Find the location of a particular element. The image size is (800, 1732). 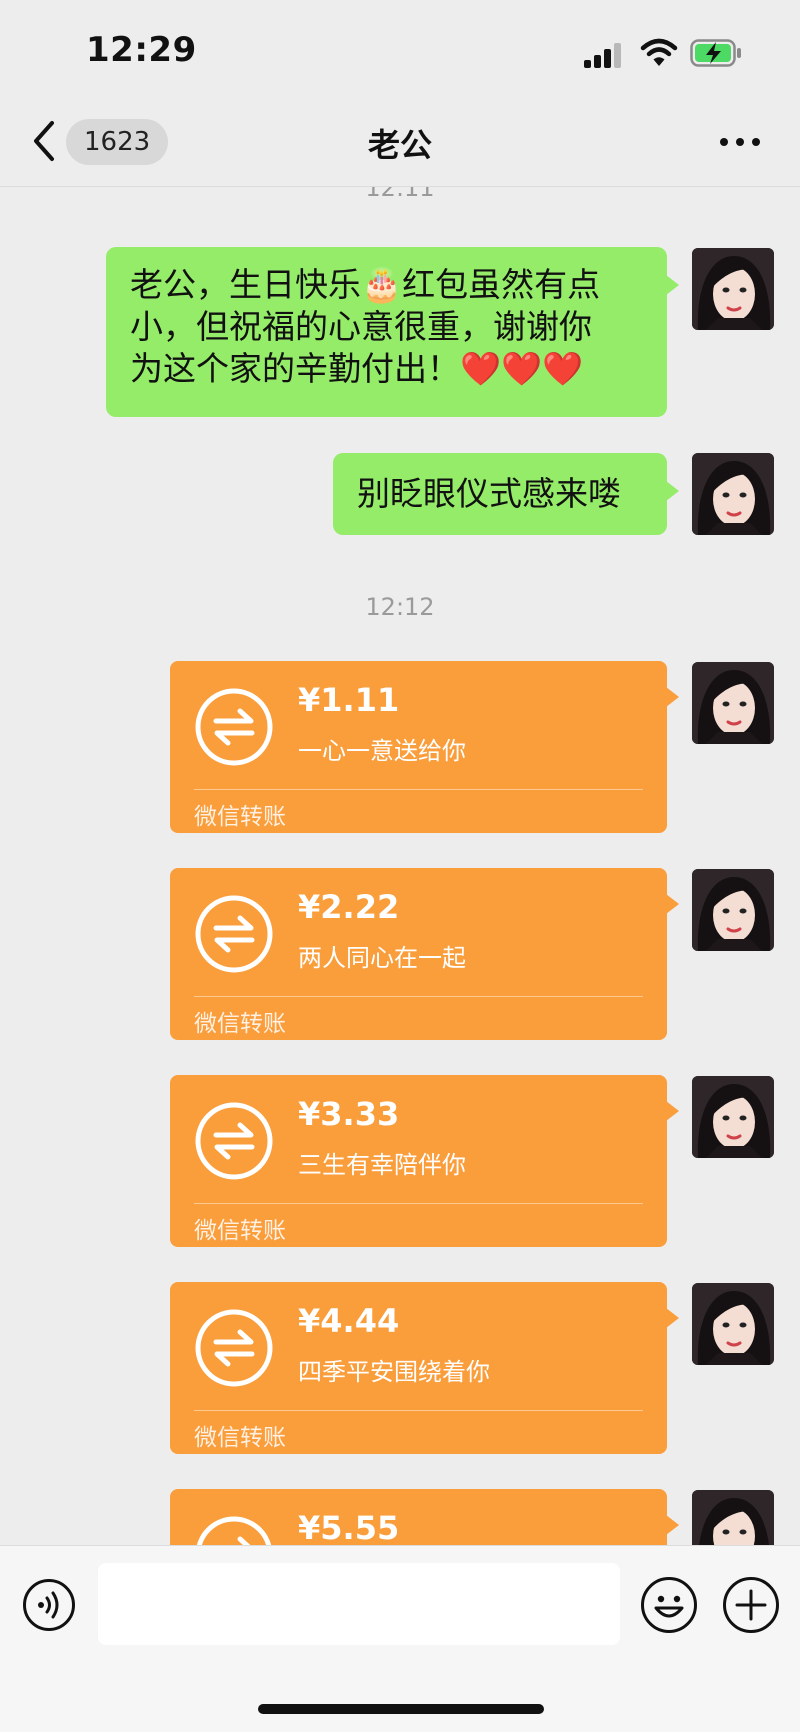

transfer-amount: ¥3.33 is located at coordinates (349, 1114).